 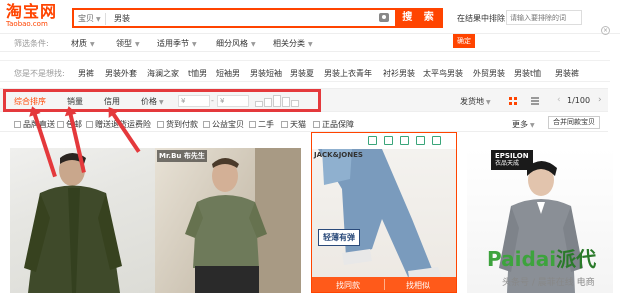 I want to click on product-card-hovered: JACK&JONES 轻薄有弹 找同款 找相似, so click(x=384, y=212).